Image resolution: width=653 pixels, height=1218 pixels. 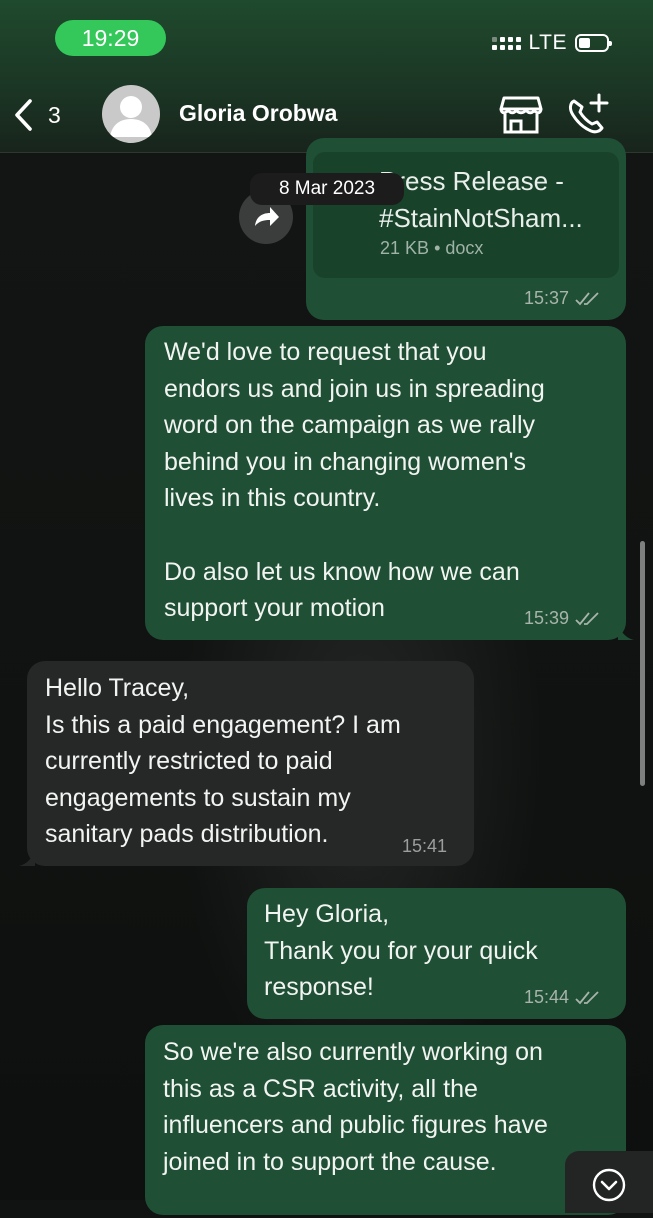 What do you see at coordinates (110, 38) in the screenshot?
I see `status-time: 19:29` at bounding box center [110, 38].